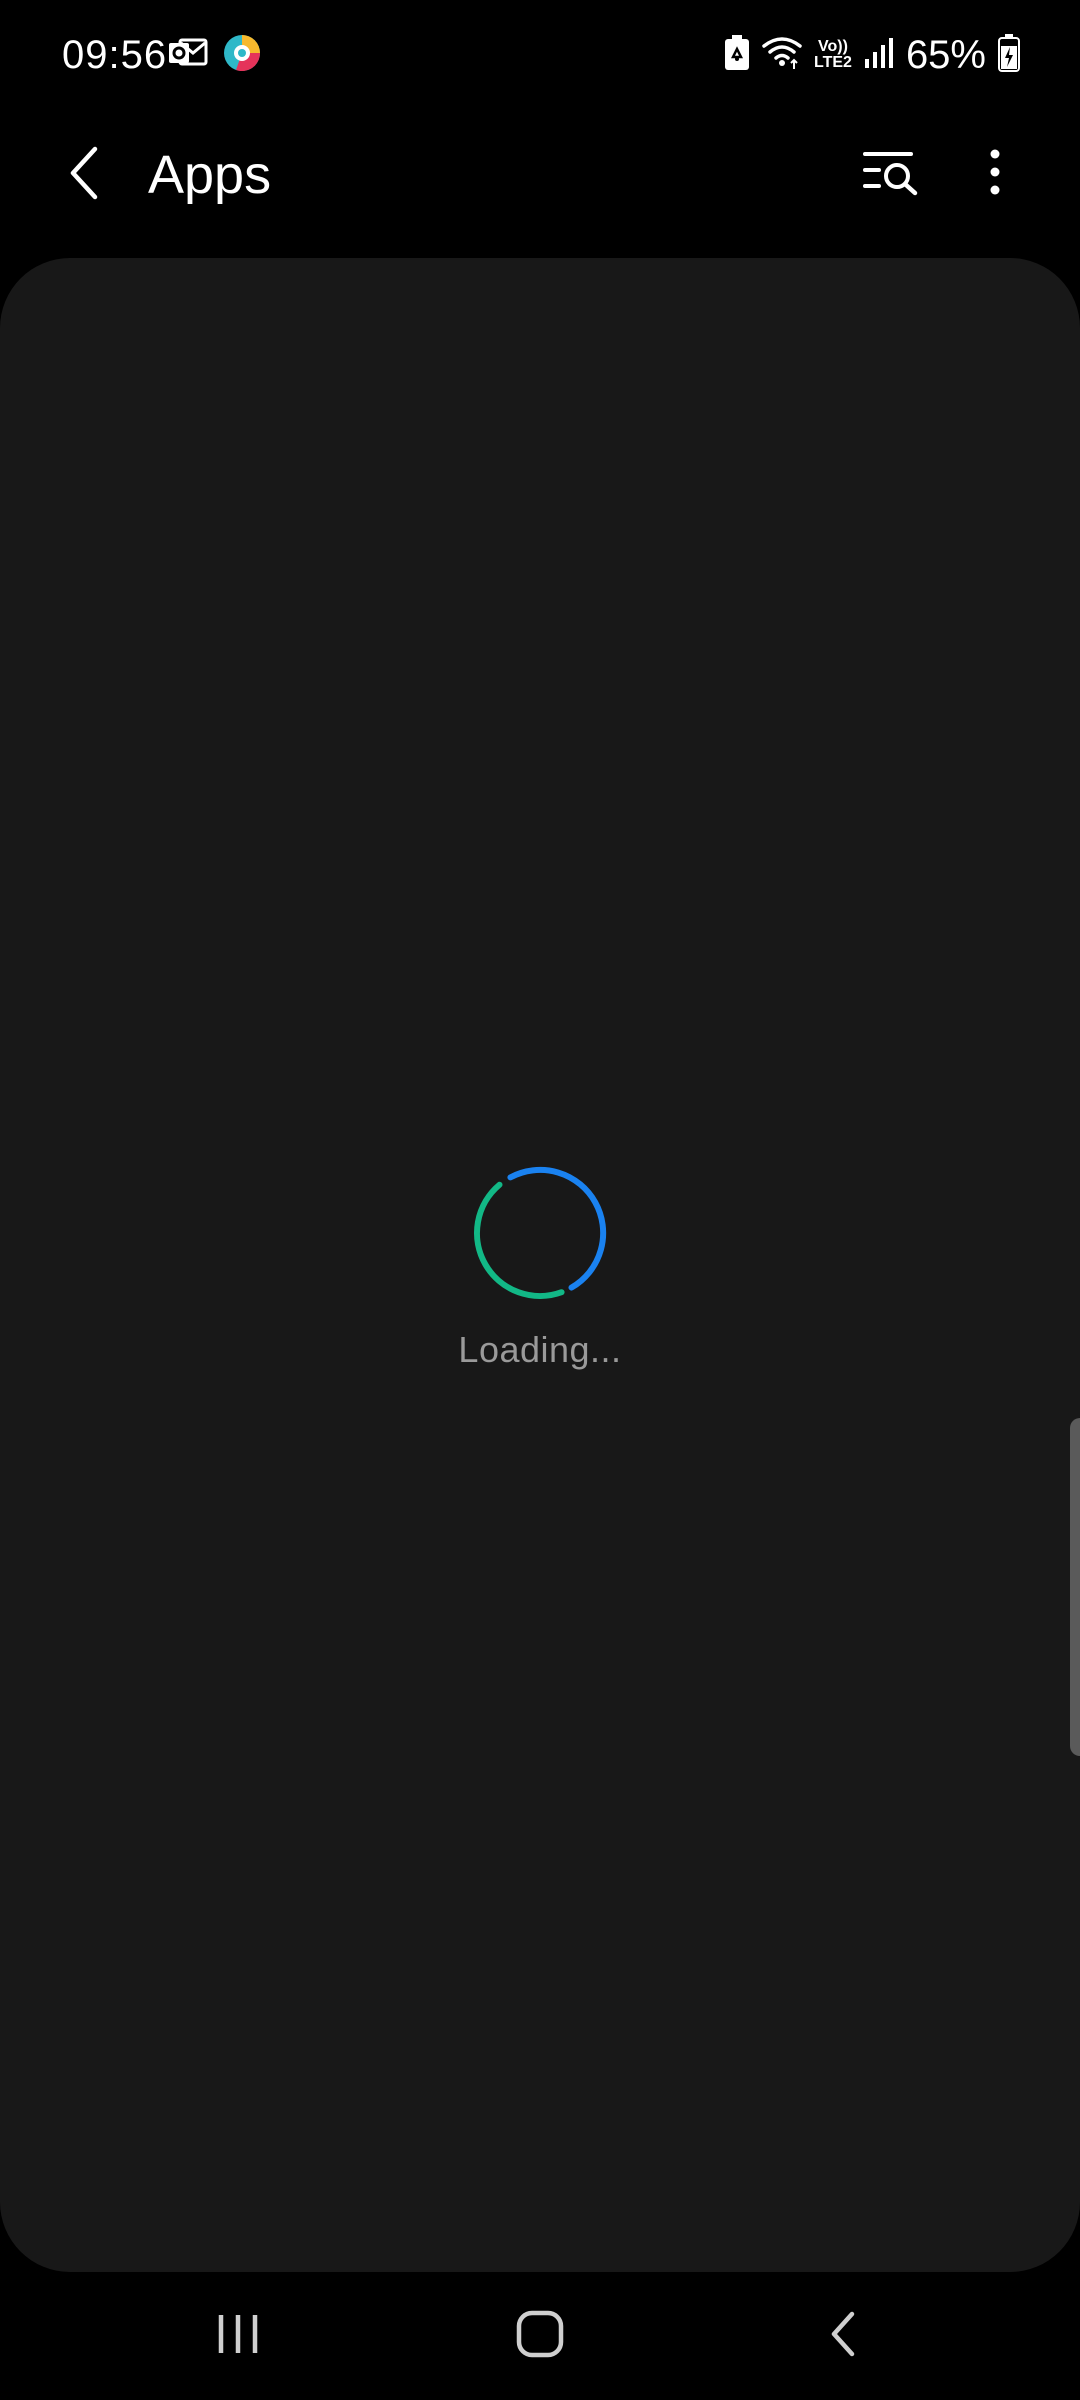 The width and height of the screenshot is (1080, 2400). I want to click on back-nav-button, so click(843, 2336).